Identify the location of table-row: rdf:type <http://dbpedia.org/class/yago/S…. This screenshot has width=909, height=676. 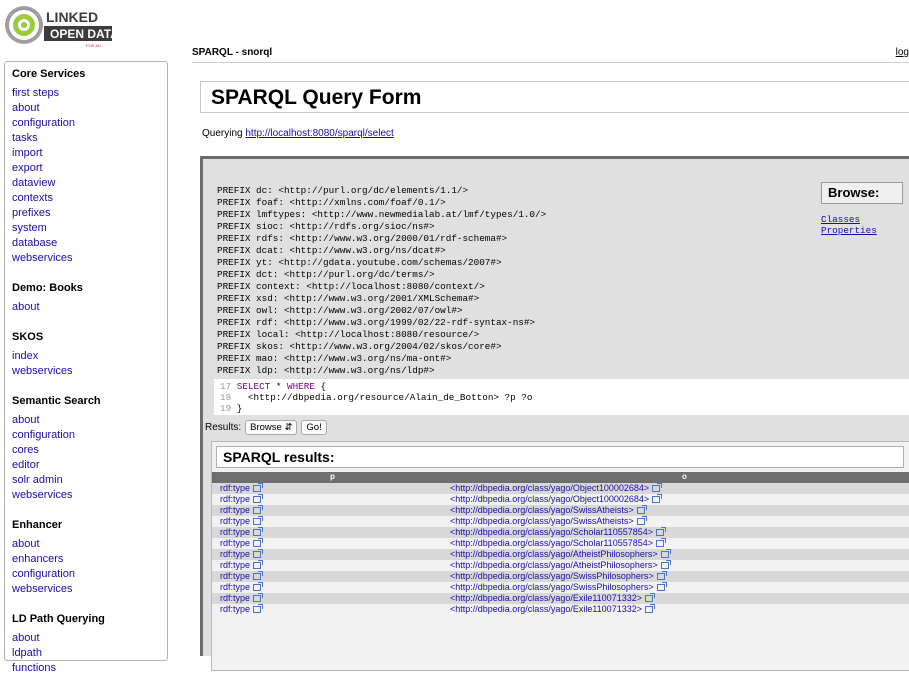
(560, 521).